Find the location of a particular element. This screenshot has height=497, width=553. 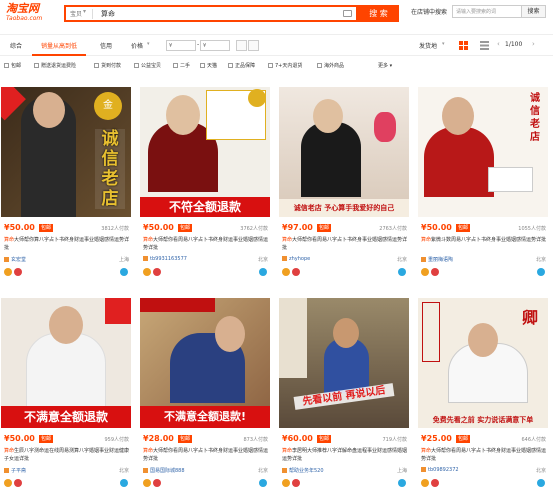

filter-7day-return: 7+天内退货 is located at coordinates (285, 65).